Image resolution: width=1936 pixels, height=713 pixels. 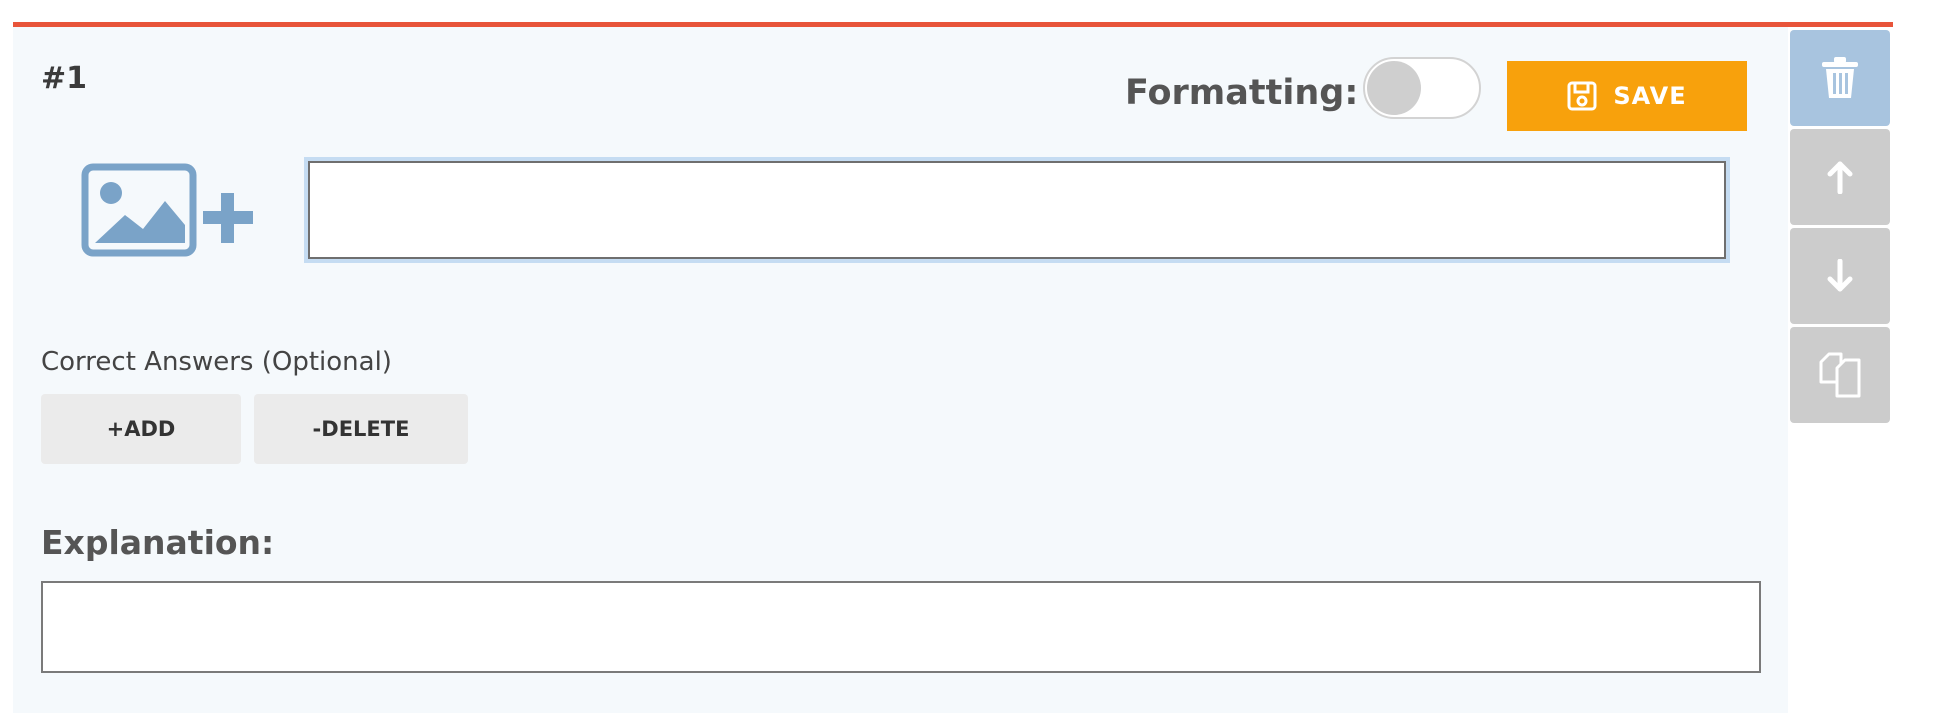 I want to click on explanation-label: Explanation:, so click(x=158, y=542).